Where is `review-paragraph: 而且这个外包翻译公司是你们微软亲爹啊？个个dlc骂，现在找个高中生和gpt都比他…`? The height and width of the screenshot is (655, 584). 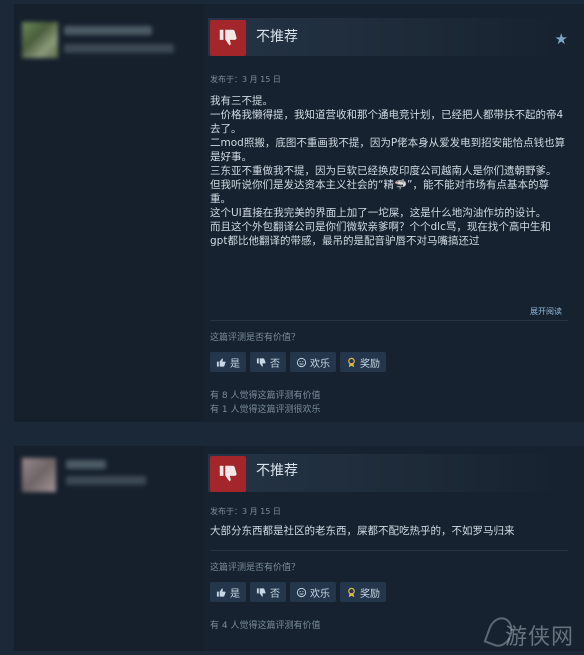
review-paragraph: 而且这个外包翻译公司是你们微软亲爹啊？个个dlc骂，现在找个高中生和gpt都比他… is located at coordinates (380, 234).